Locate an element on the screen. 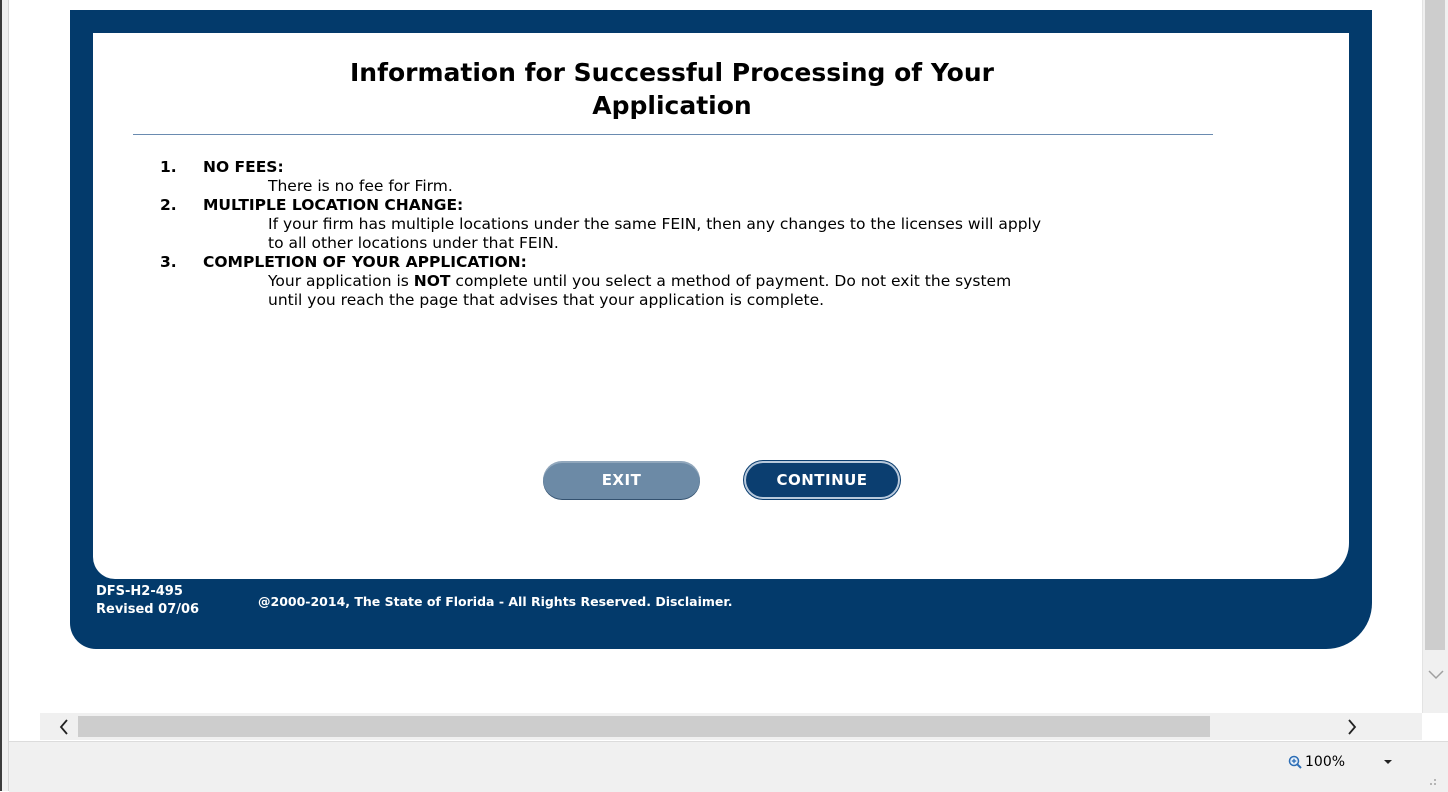 Image resolution: width=1448 pixels, height=792 pixels. status-bar is located at coordinates (728, 766).